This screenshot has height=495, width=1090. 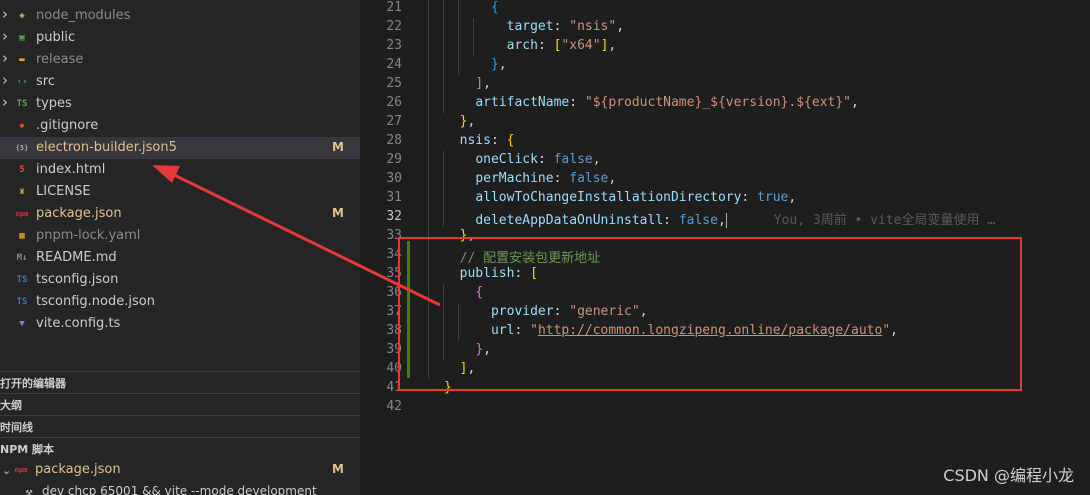 I want to click on wrench-icon: ⚒, so click(x=29, y=490).